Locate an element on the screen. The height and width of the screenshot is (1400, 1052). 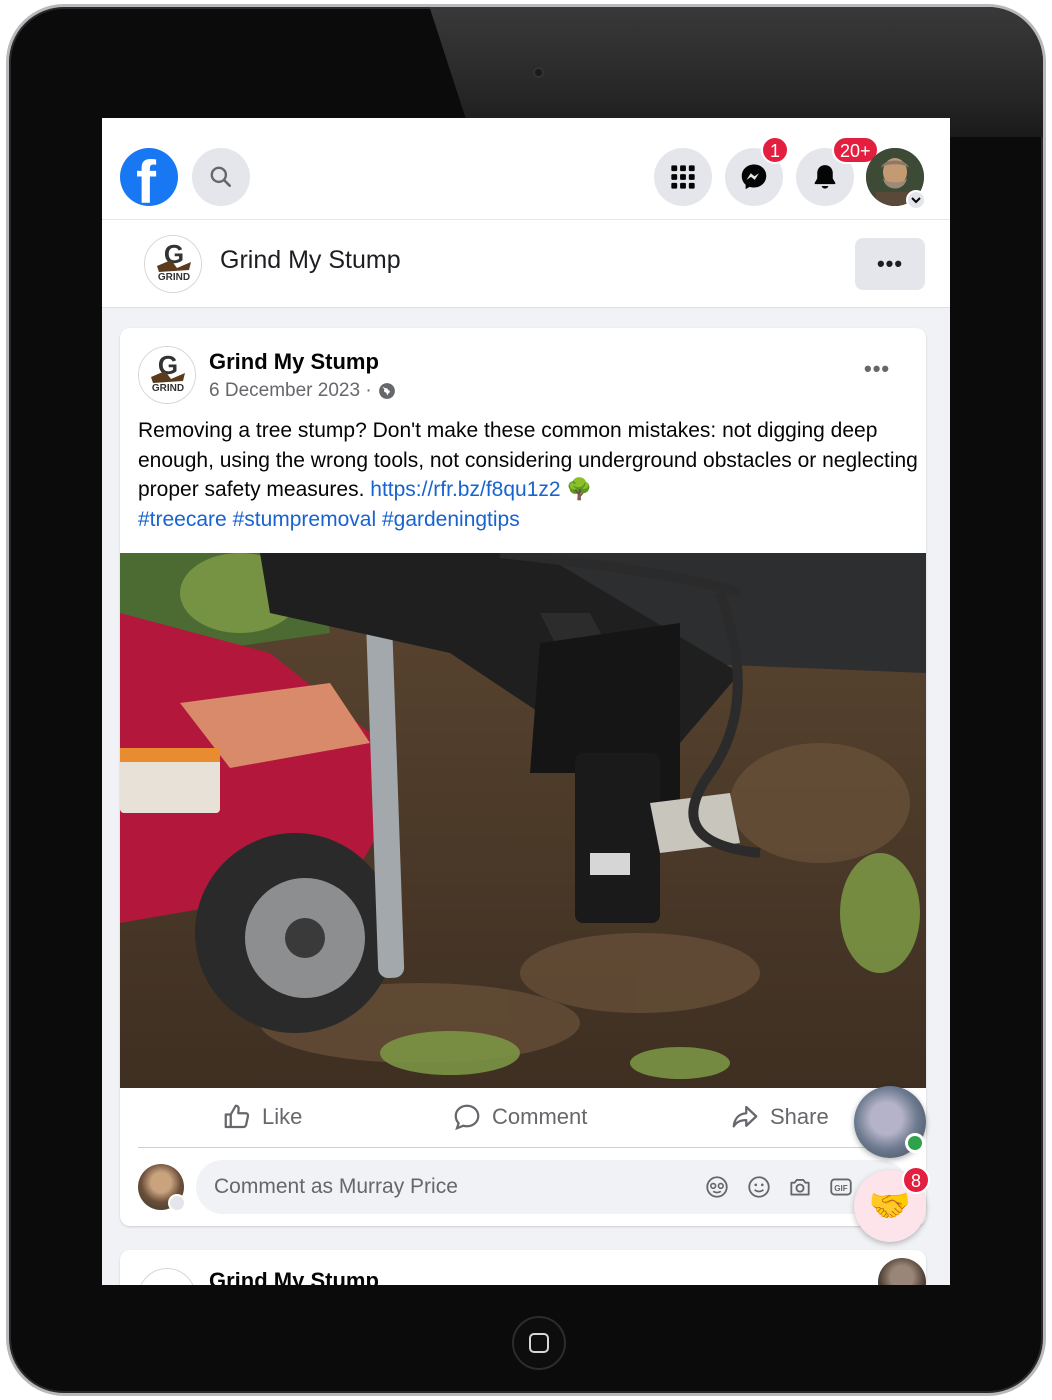
page-logo: G GRIND is located at coordinates (173, 264).